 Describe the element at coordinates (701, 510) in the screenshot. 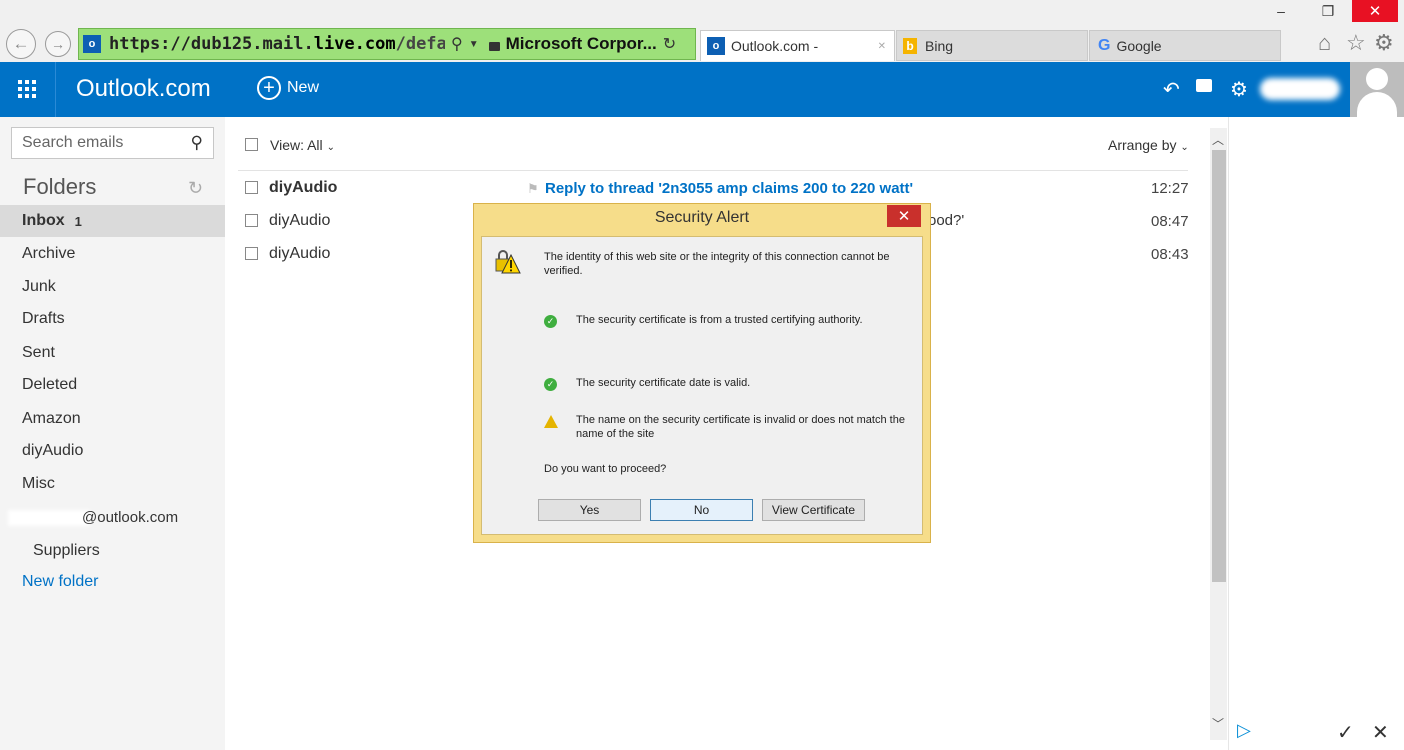

I see `no-button: No` at that location.